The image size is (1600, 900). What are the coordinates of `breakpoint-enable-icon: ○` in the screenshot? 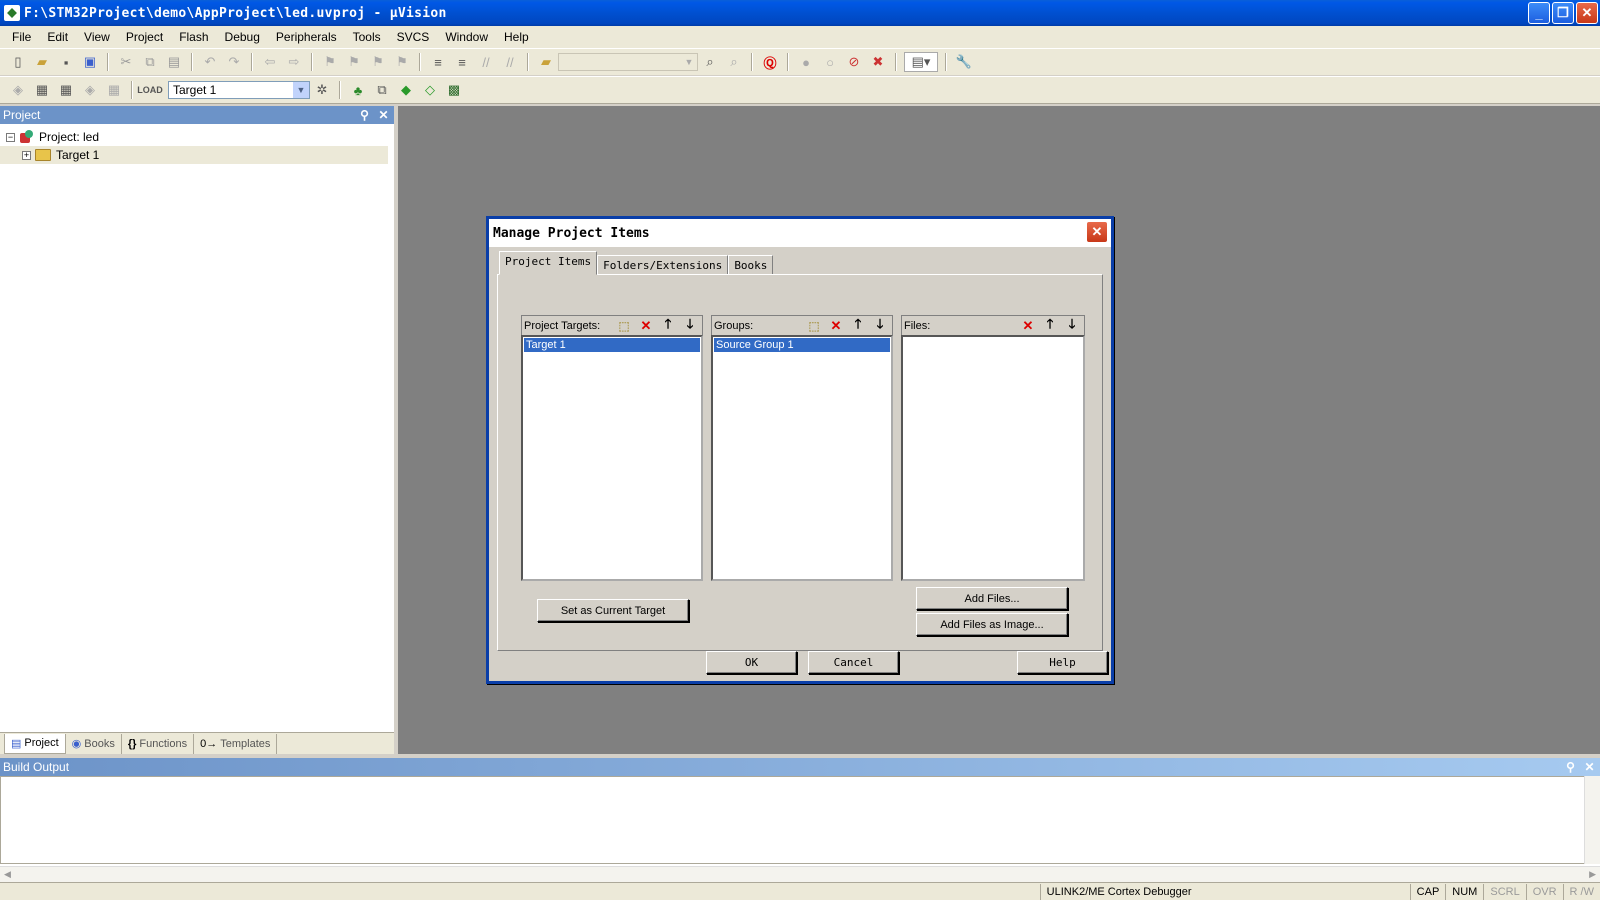 It's located at (830, 62).